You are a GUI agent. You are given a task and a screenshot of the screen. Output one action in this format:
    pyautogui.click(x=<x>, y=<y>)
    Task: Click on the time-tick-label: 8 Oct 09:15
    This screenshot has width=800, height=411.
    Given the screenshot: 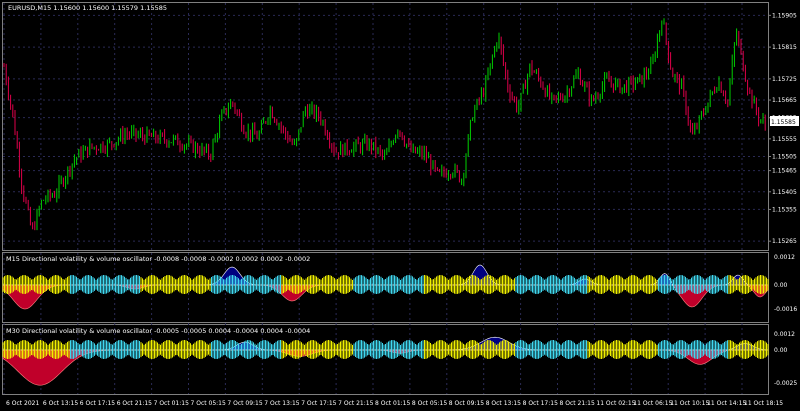 What is the action you would take?
    pyautogui.click(x=466, y=403)
    